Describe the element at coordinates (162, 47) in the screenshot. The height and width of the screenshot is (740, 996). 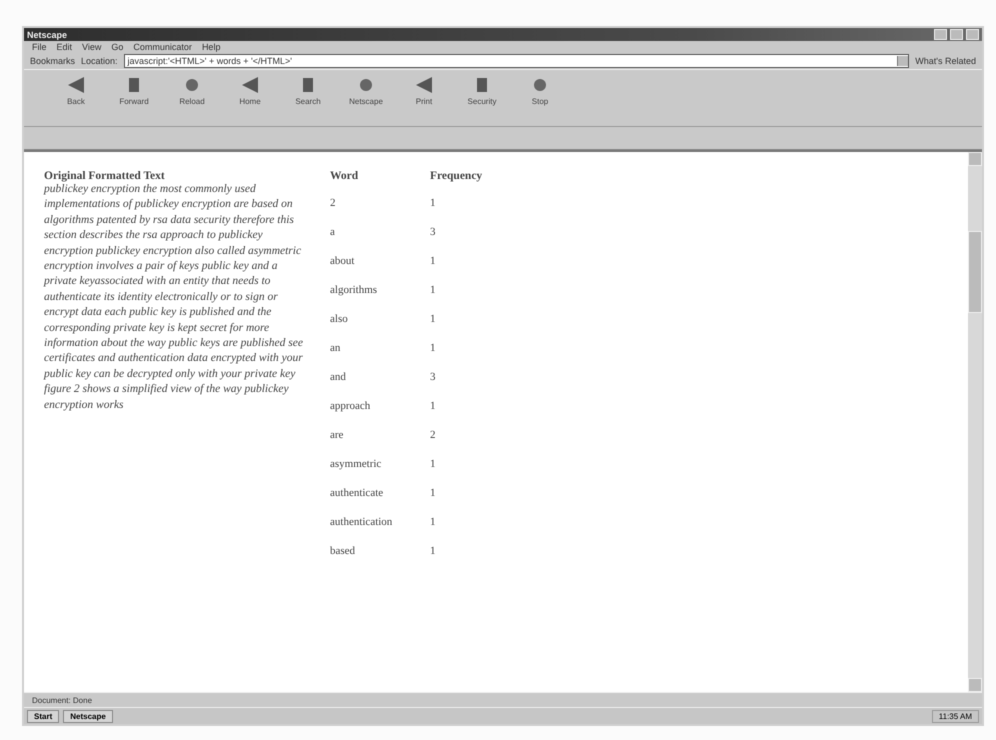
I see `menu-item: Communicator` at that location.